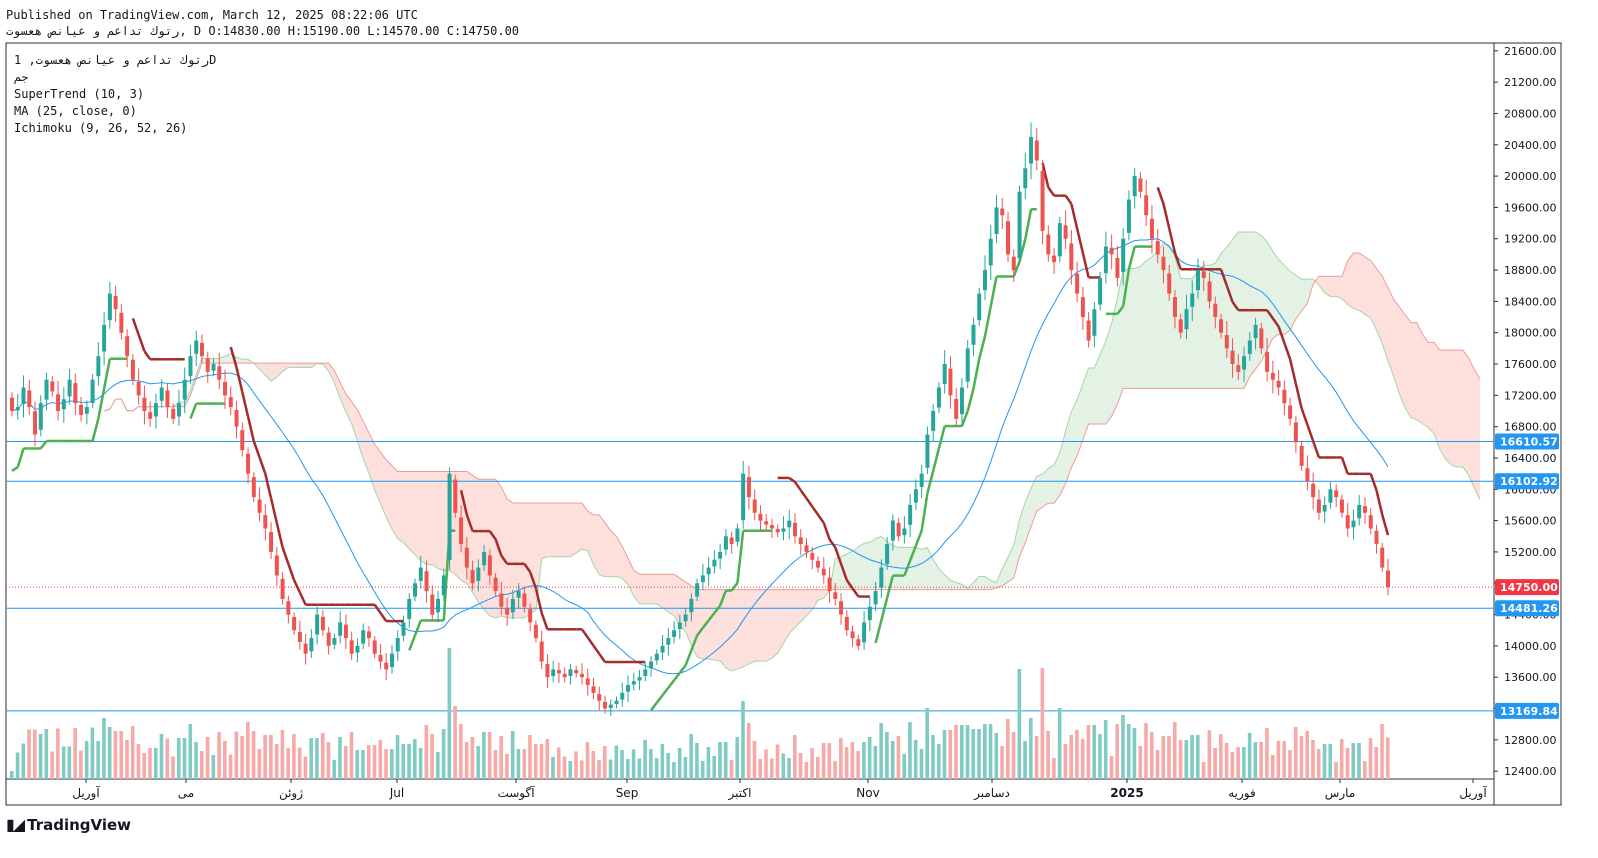 This screenshot has width=1598, height=858. Describe the element at coordinates (627, 793) in the screenshot. I see `x-tick-label: Sep` at that location.